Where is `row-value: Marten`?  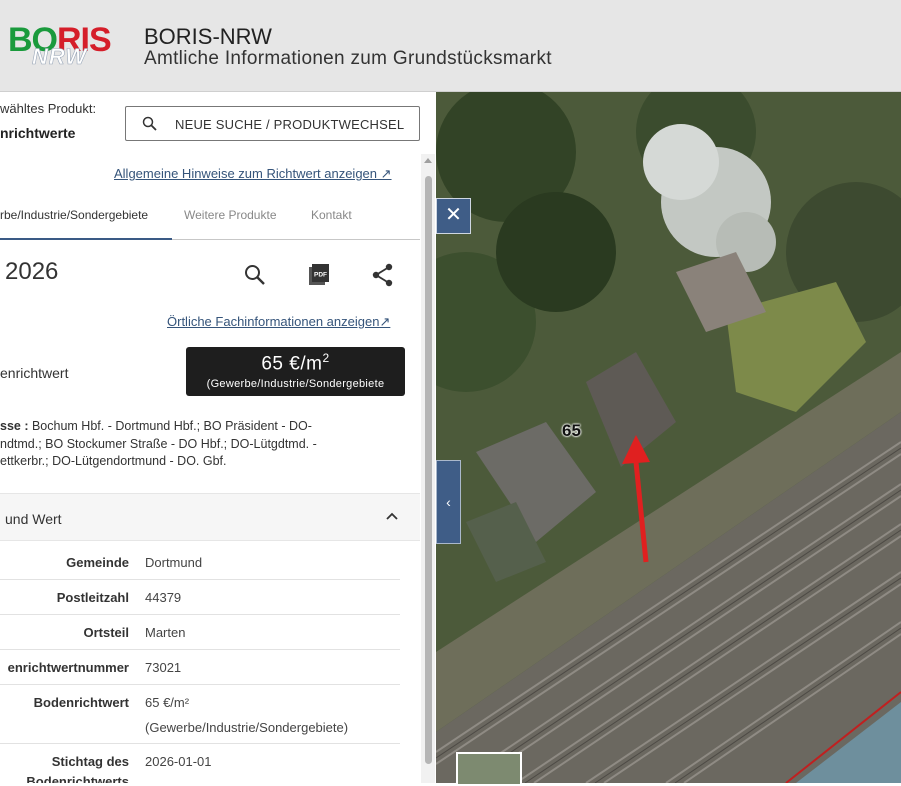
row-value: Marten is located at coordinates (165, 632).